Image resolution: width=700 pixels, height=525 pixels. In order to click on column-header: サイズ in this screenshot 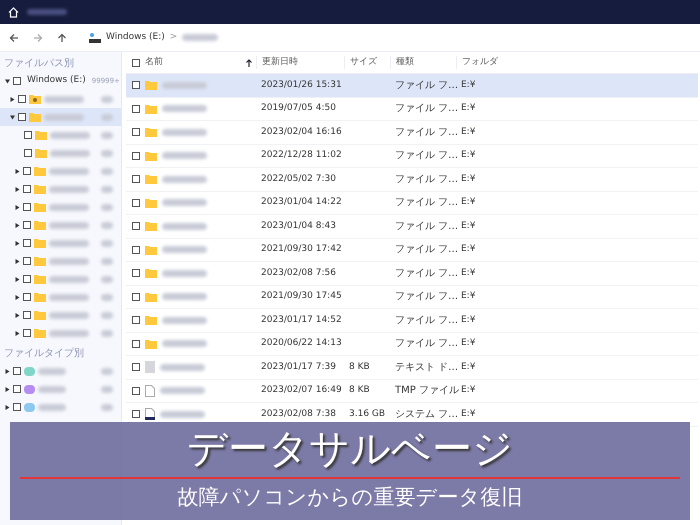, I will do `click(363, 61)`.